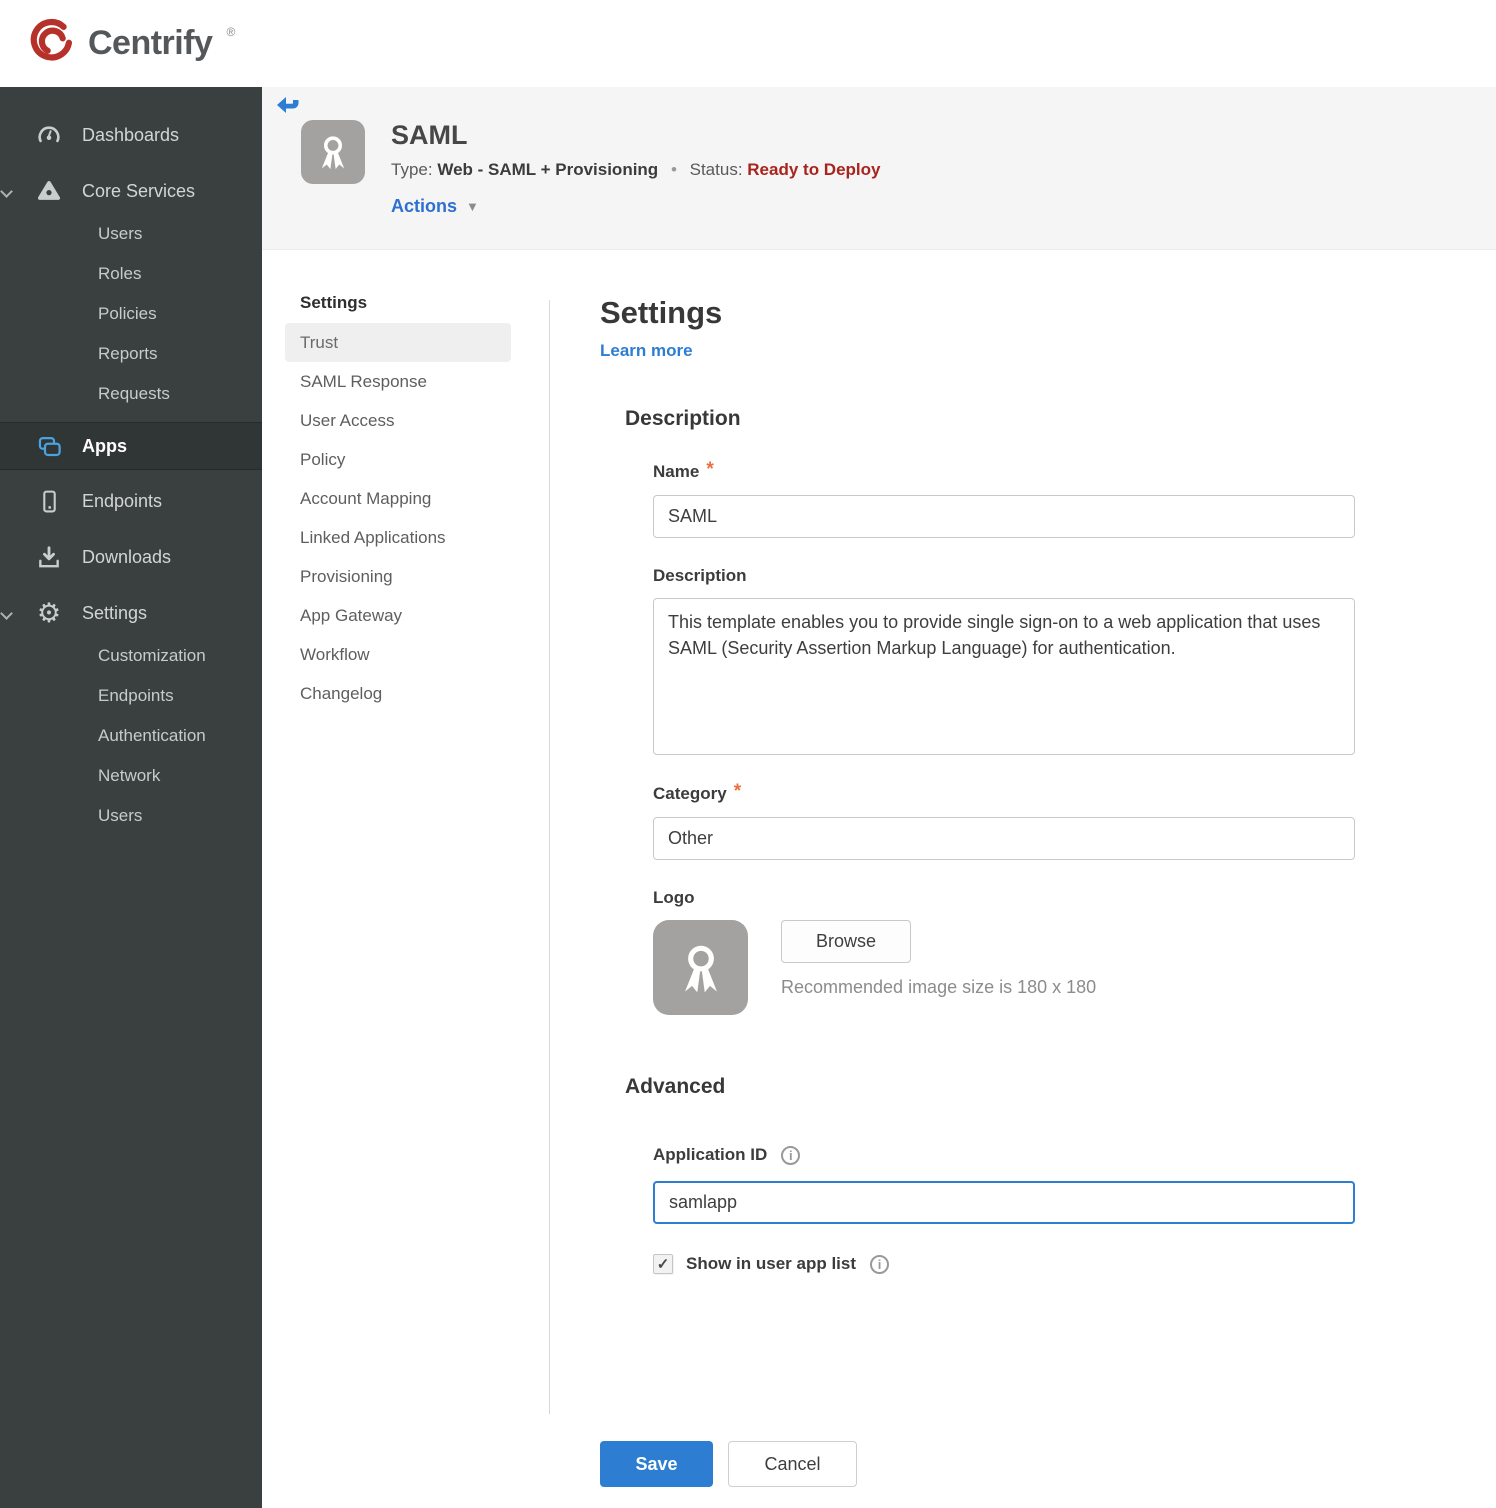  What do you see at coordinates (429, 135) in the screenshot?
I see `app-title: SAML` at bounding box center [429, 135].